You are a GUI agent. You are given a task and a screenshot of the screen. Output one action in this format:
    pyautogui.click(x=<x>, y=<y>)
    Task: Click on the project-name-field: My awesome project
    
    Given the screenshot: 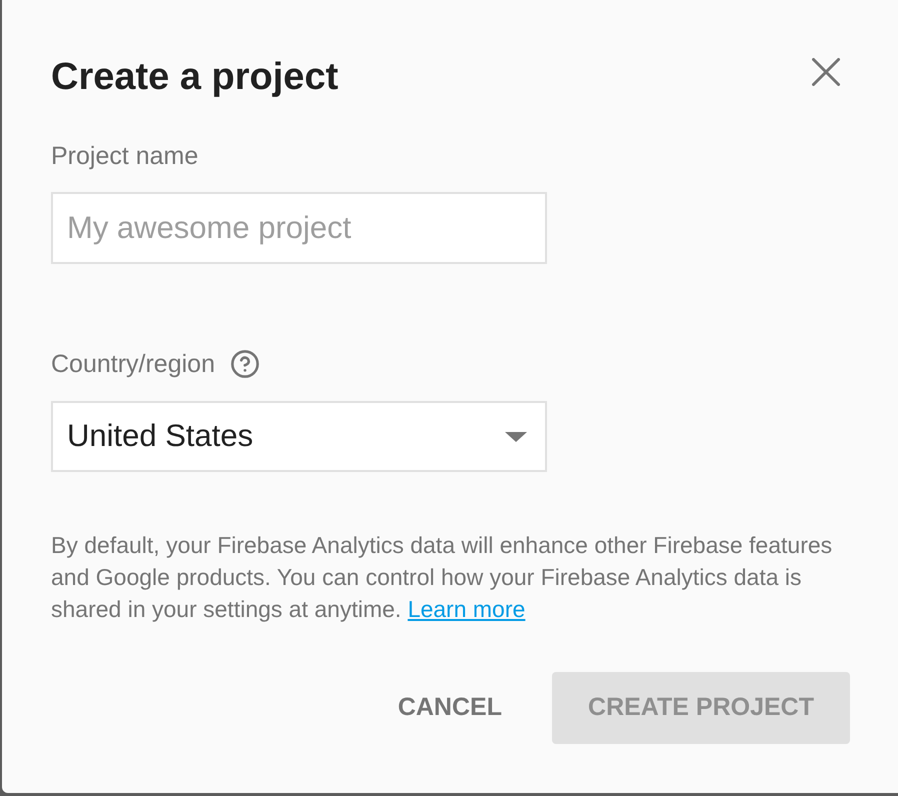 What is the action you would take?
    pyautogui.click(x=299, y=228)
    